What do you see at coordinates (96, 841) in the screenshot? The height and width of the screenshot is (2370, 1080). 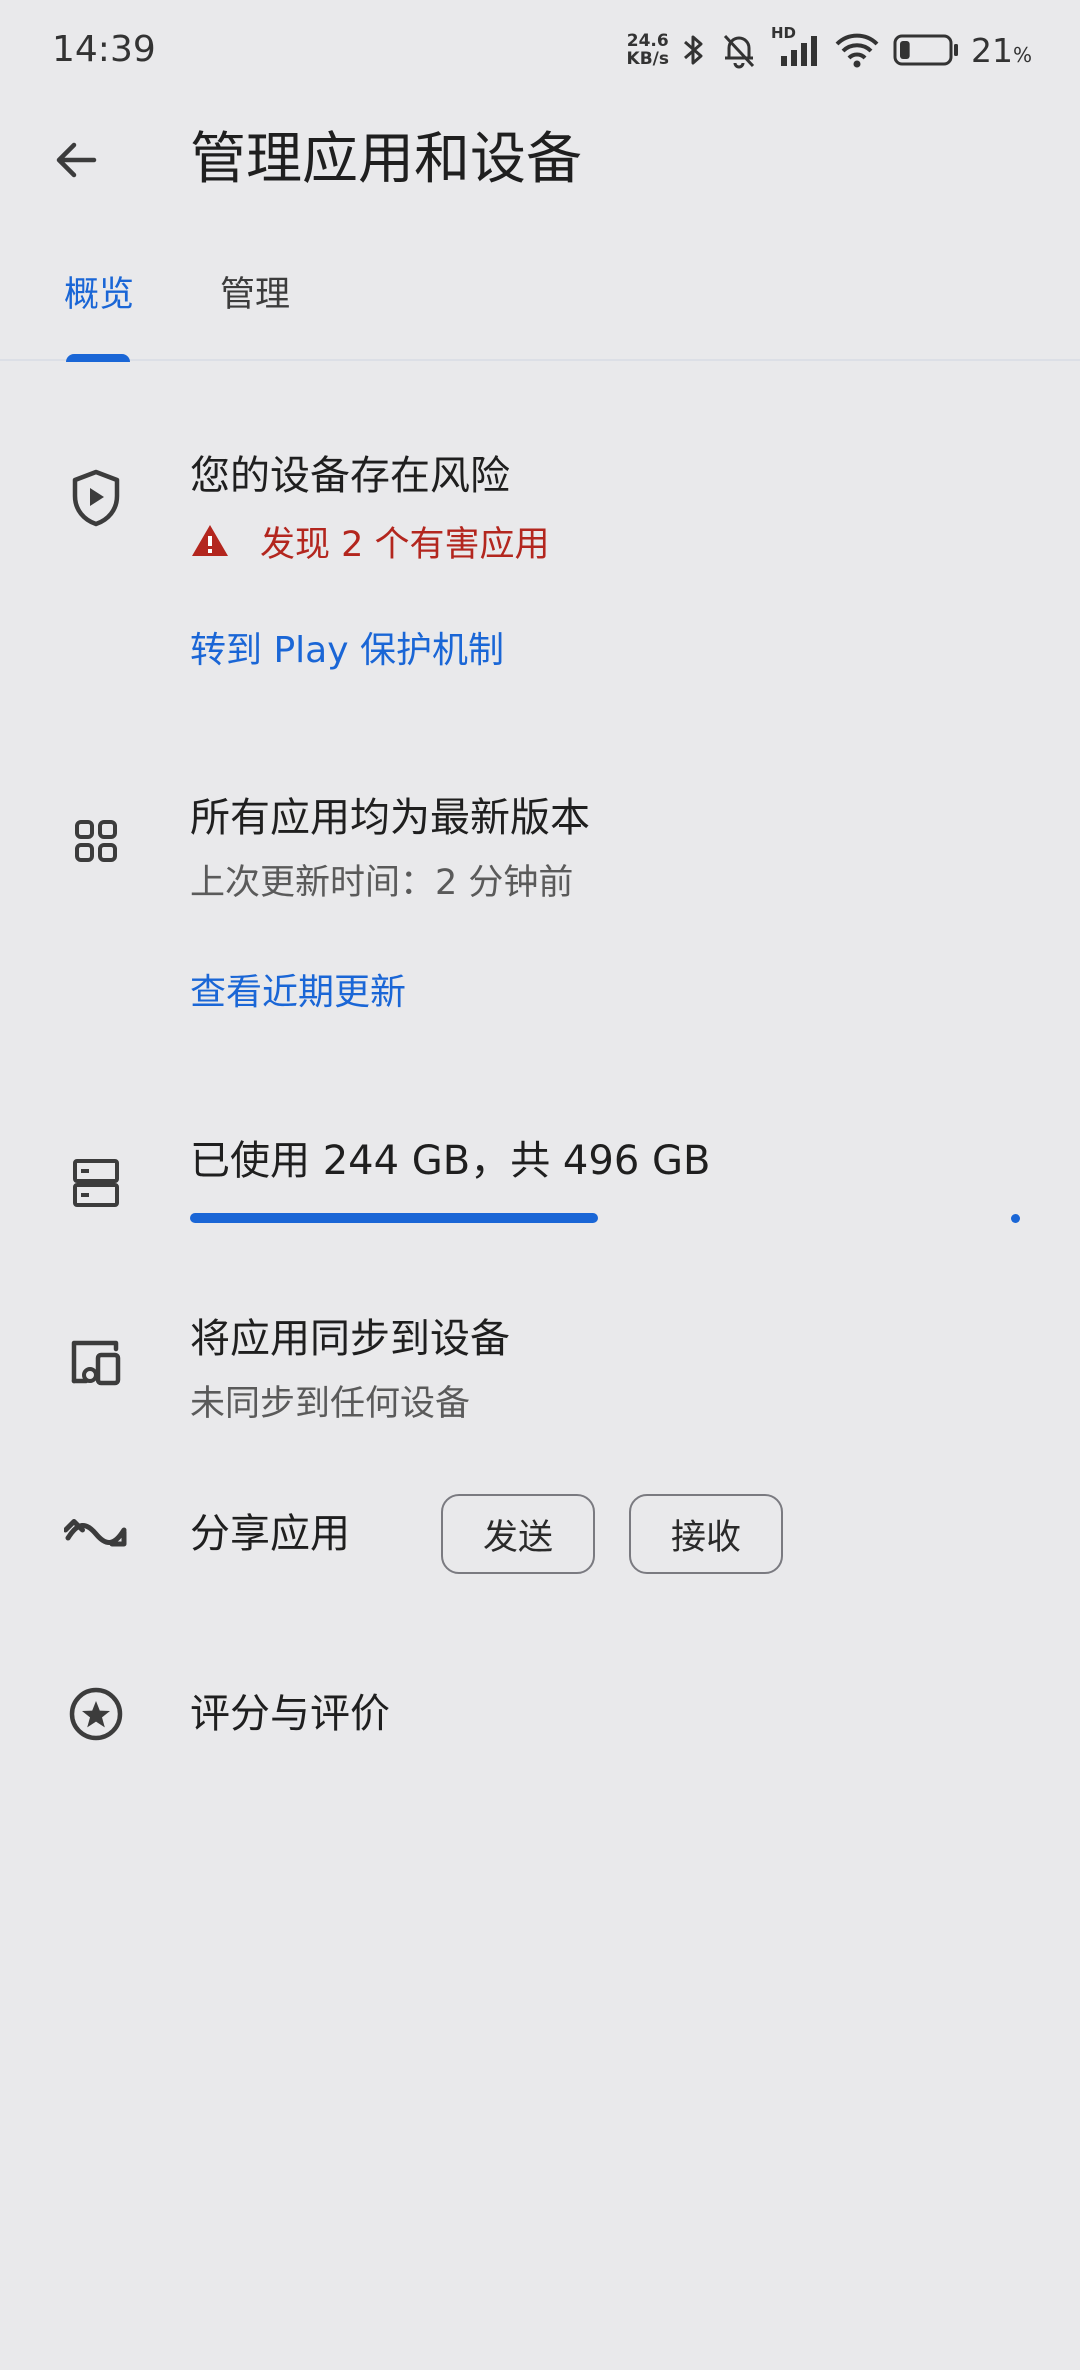 I see `apps-grid-icon` at bounding box center [96, 841].